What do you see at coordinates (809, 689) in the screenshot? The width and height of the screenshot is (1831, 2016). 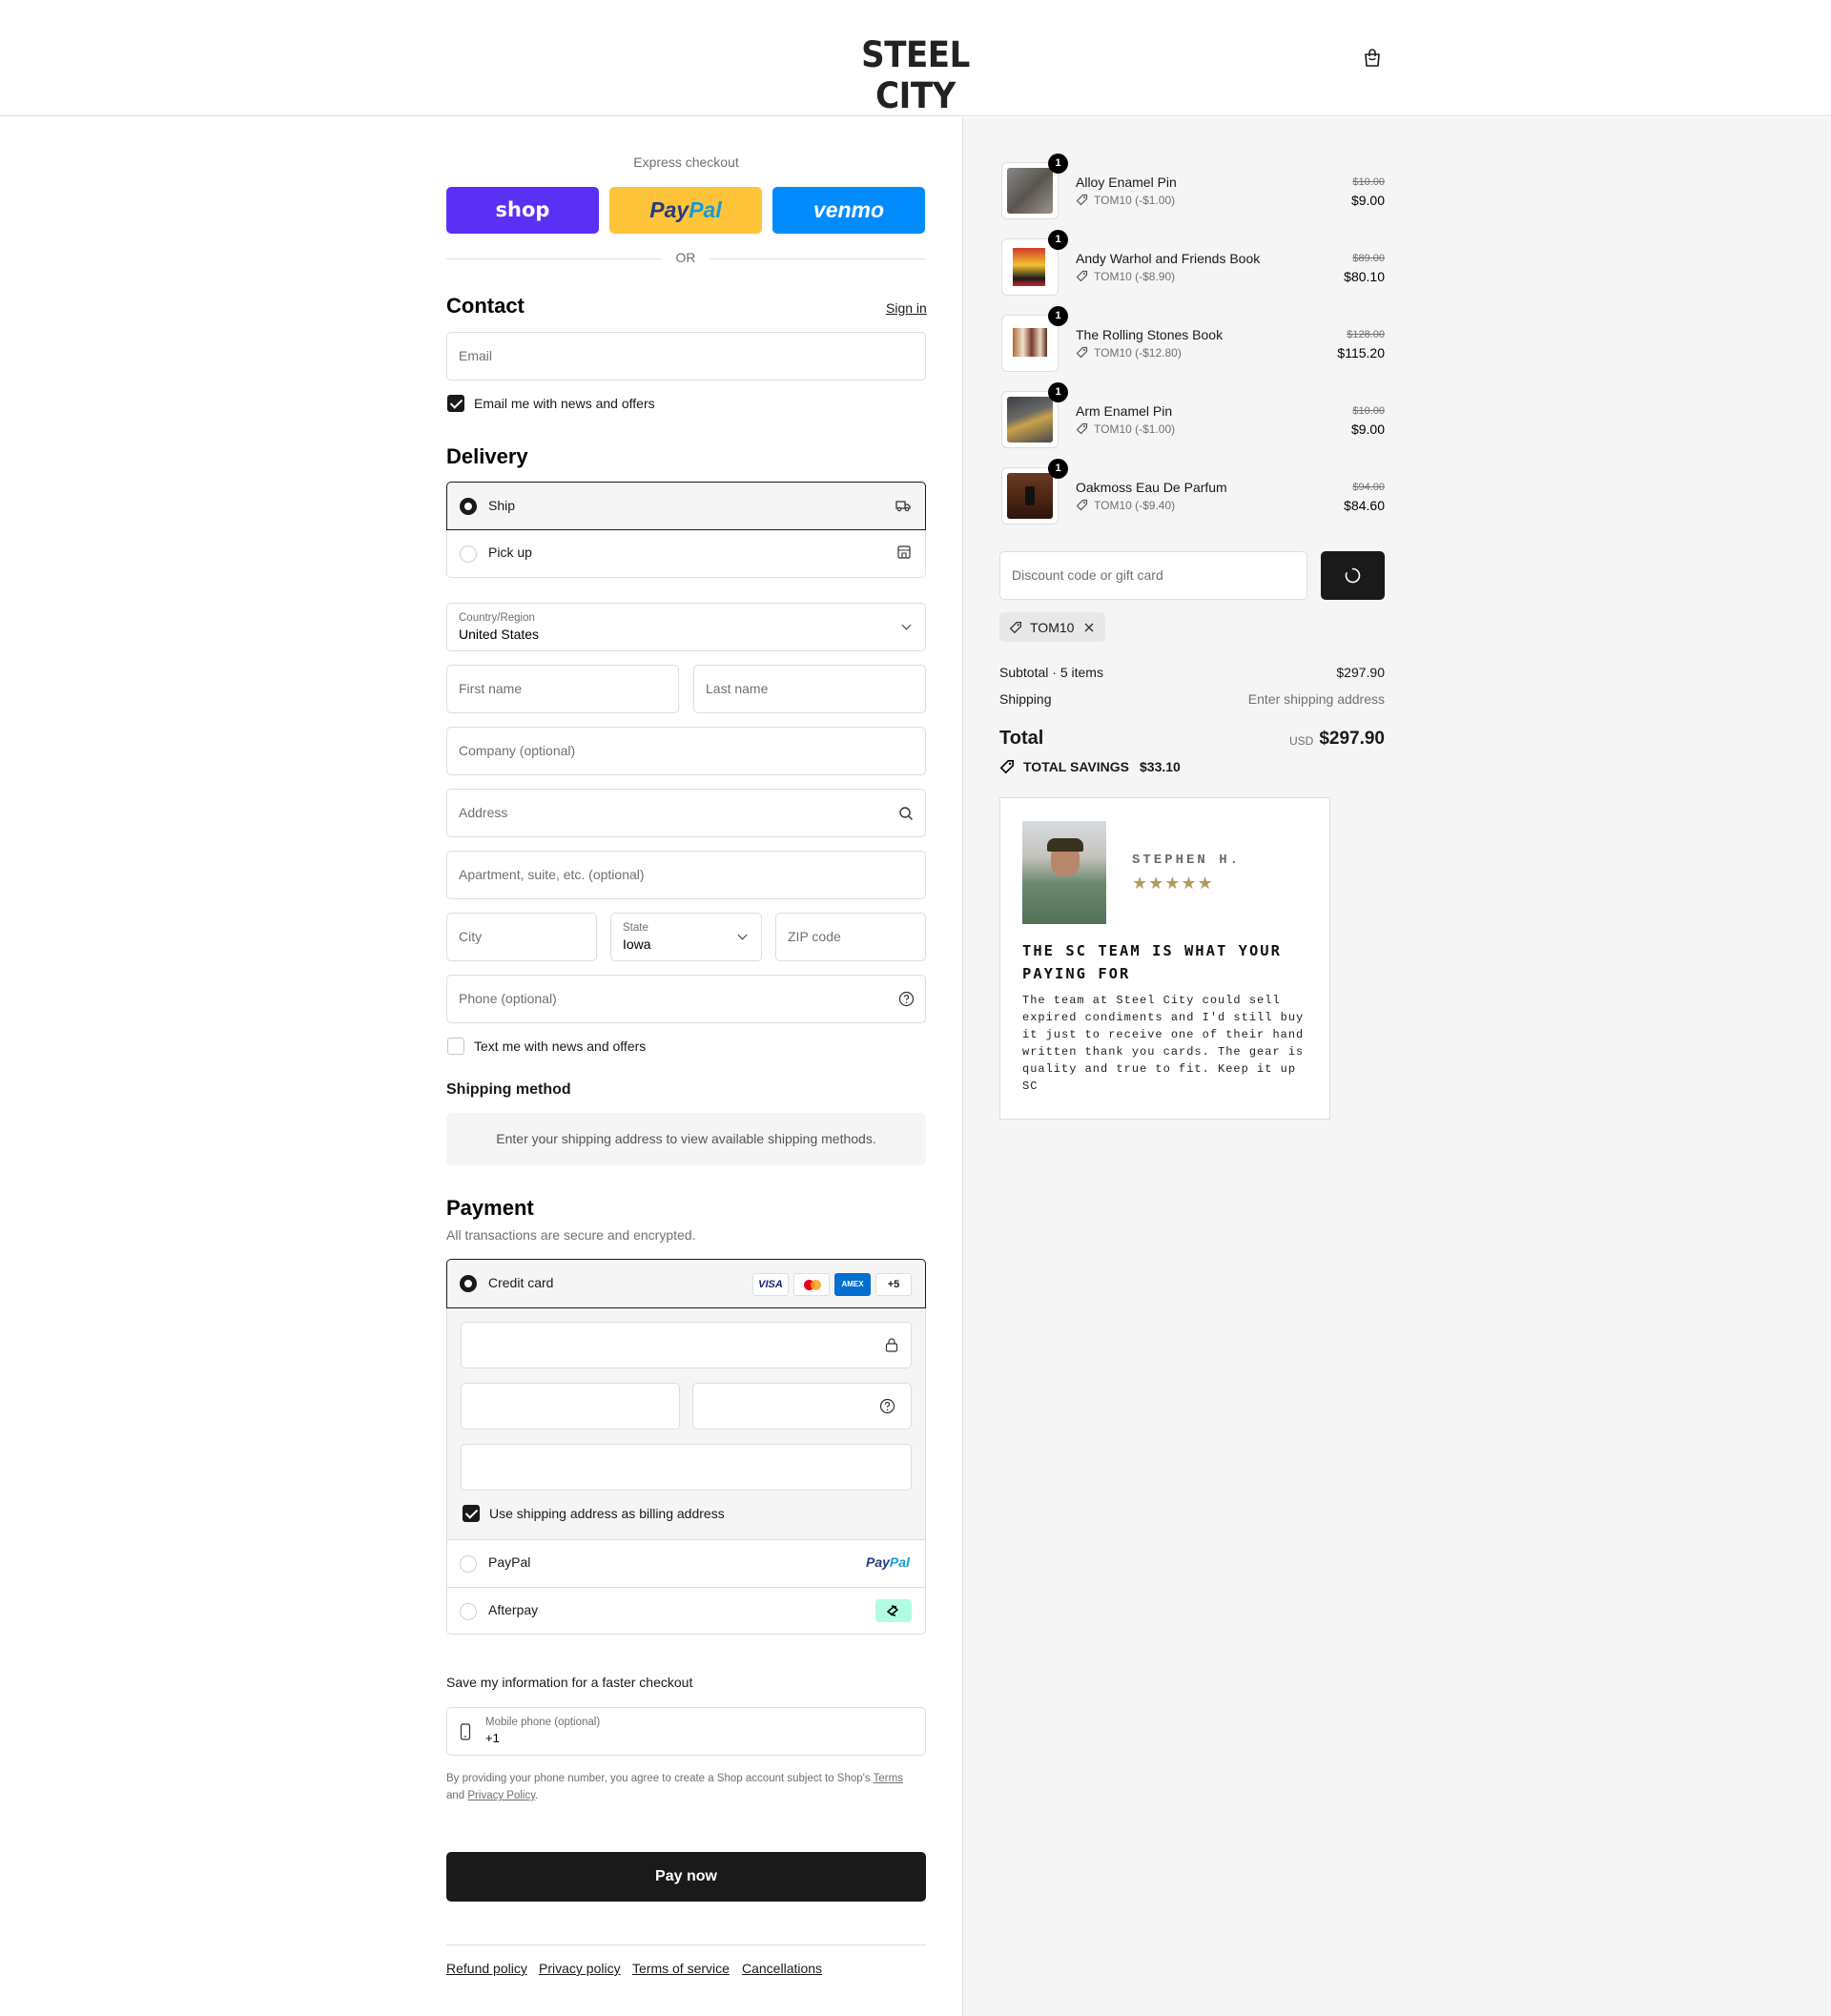 I see `last-name-input: Last name` at bounding box center [809, 689].